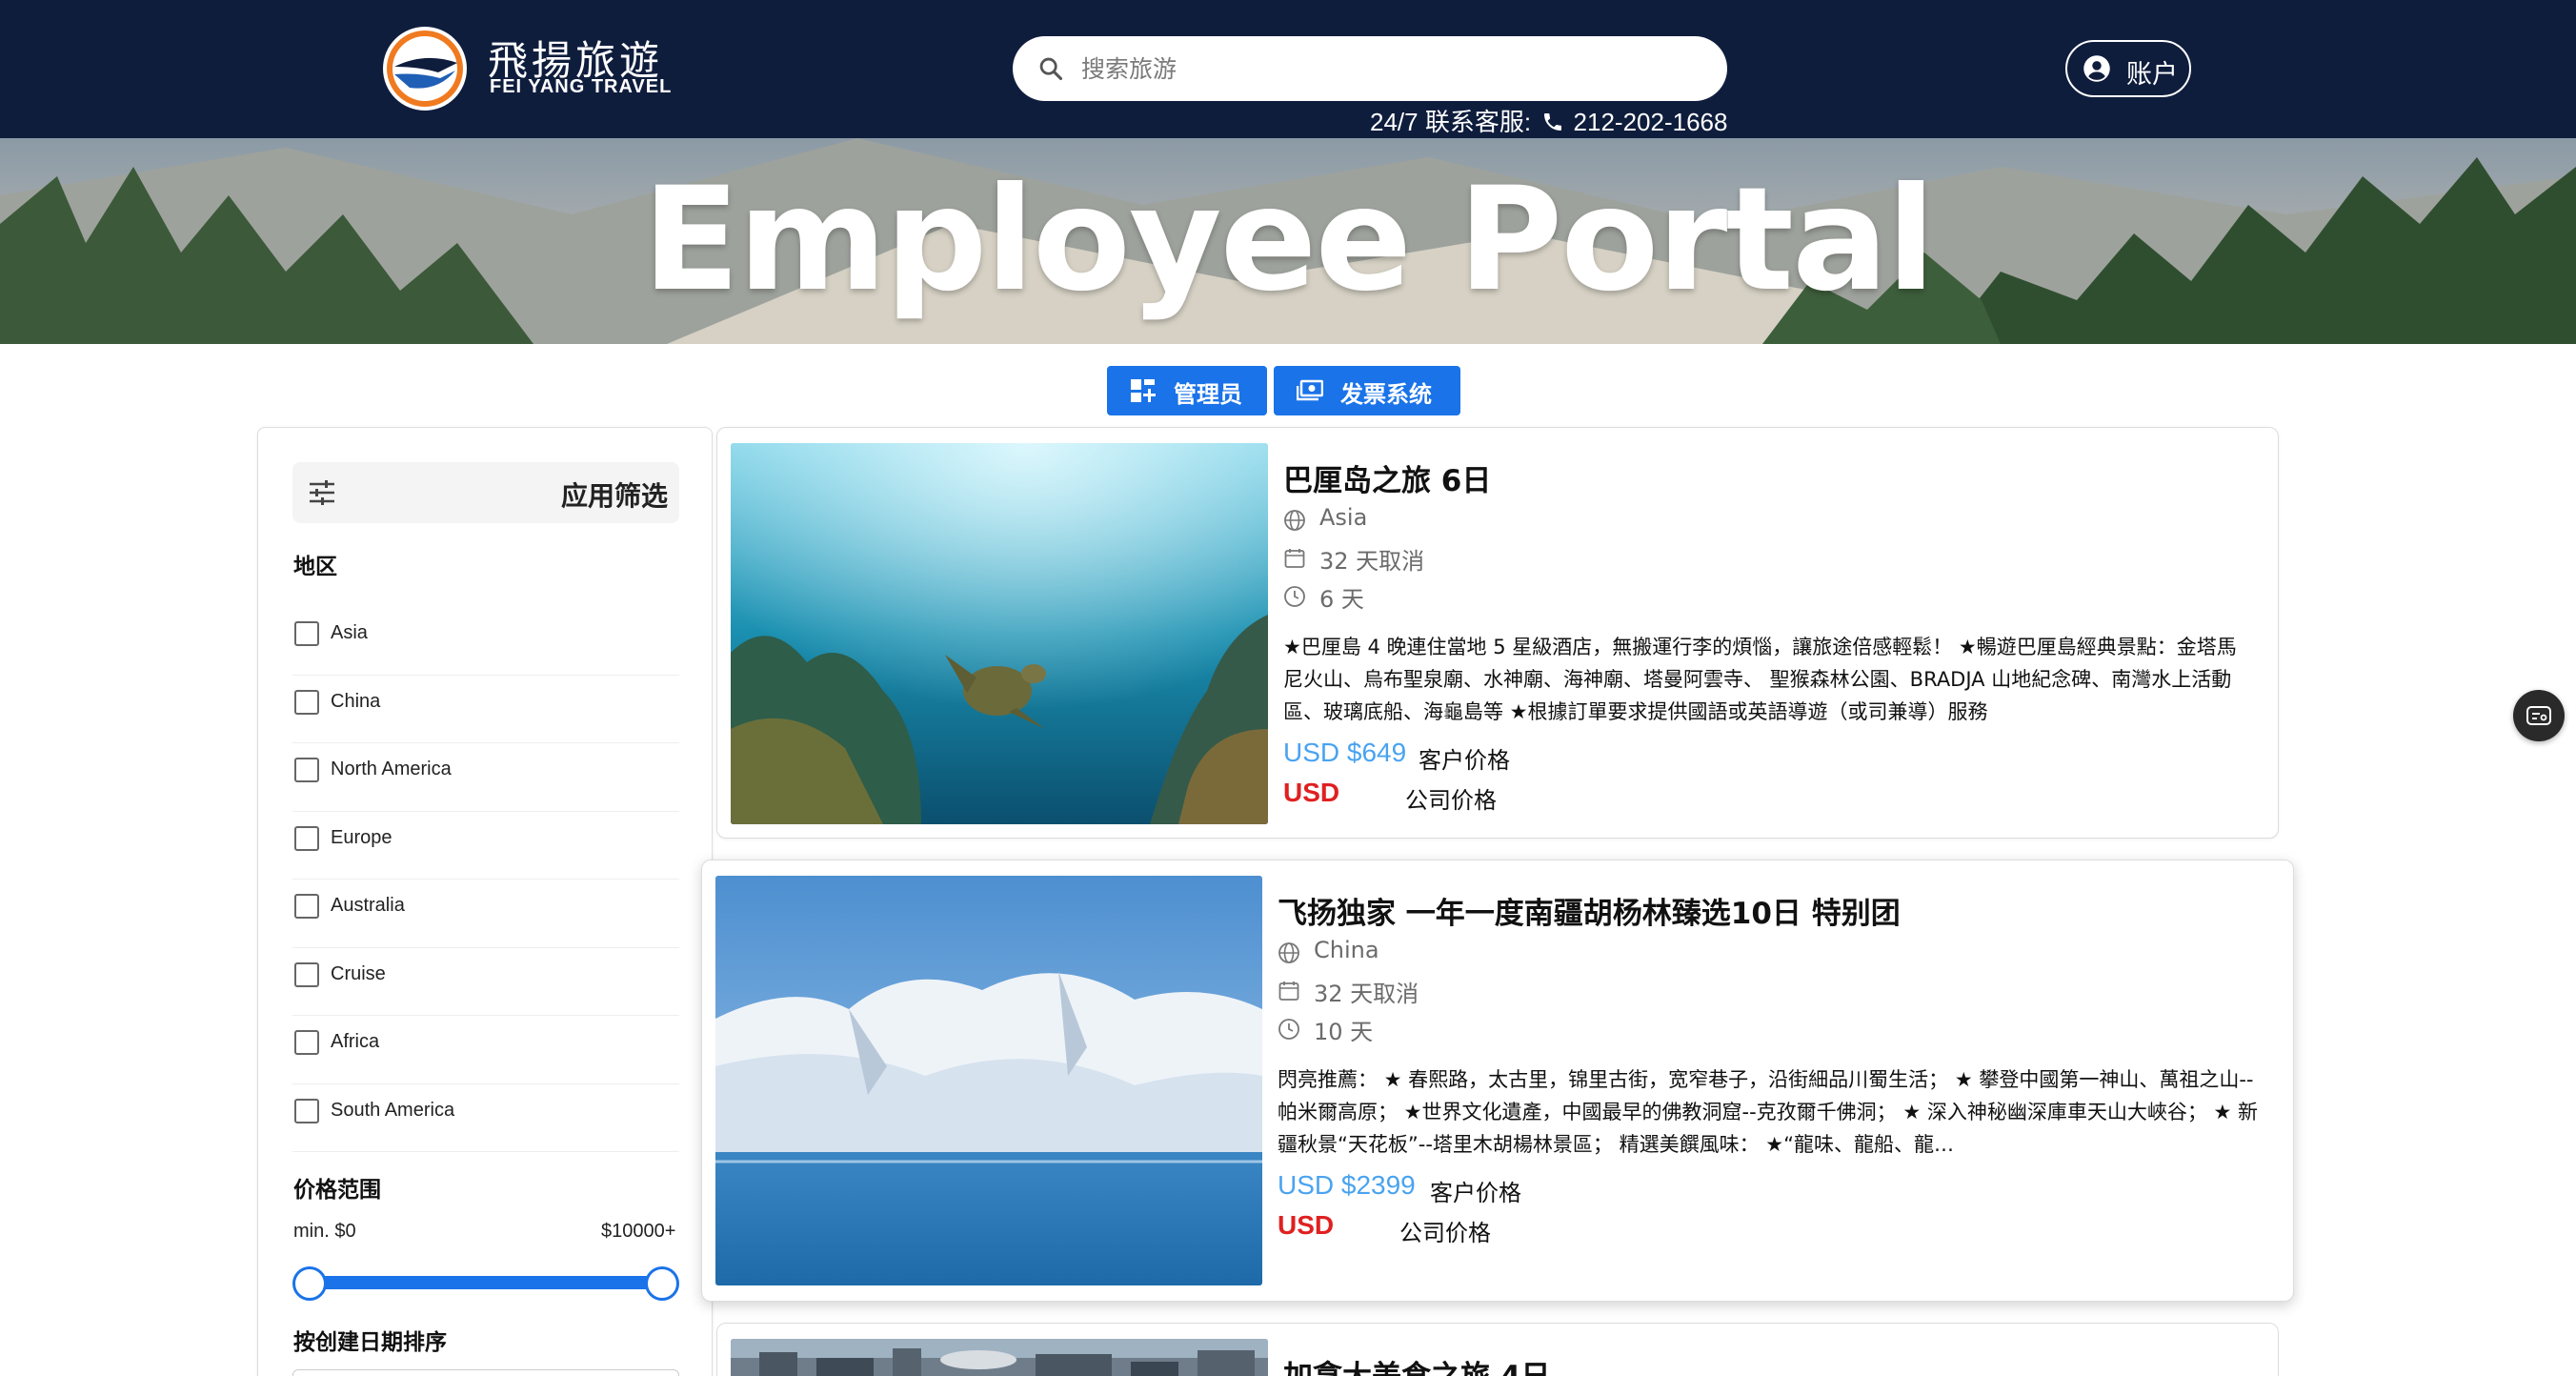 The image size is (2576, 1376). I want to click on region-option-australia: Australia, so click(485, 914).